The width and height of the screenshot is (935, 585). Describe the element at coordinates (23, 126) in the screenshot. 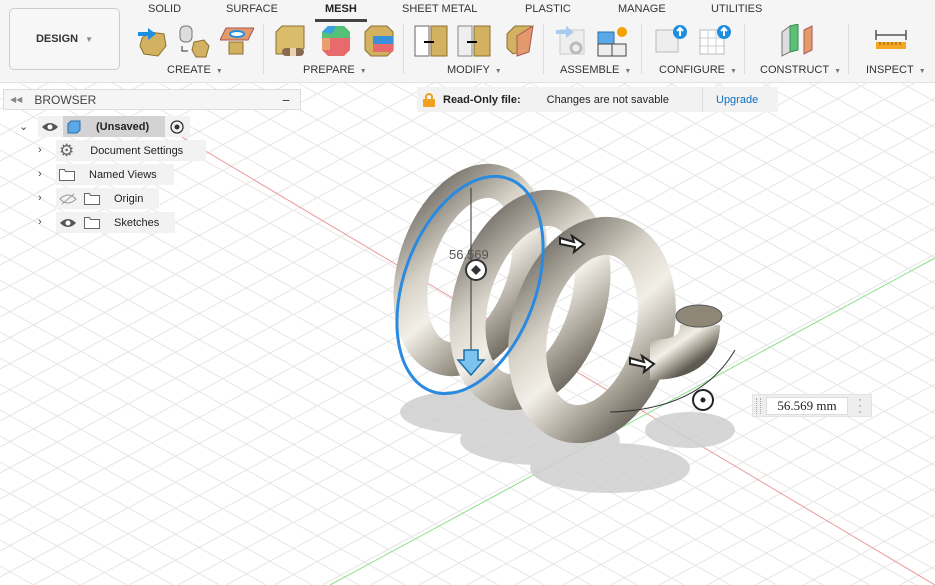

I see `chevron-down-icon: ⌄` at that location.